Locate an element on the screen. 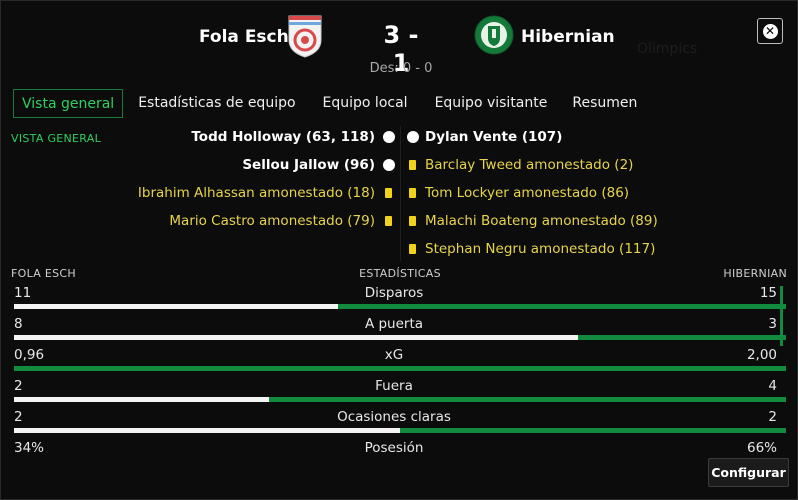 The image size is (798, 500). close-button: ✕ is located at coordinates (770, 31).